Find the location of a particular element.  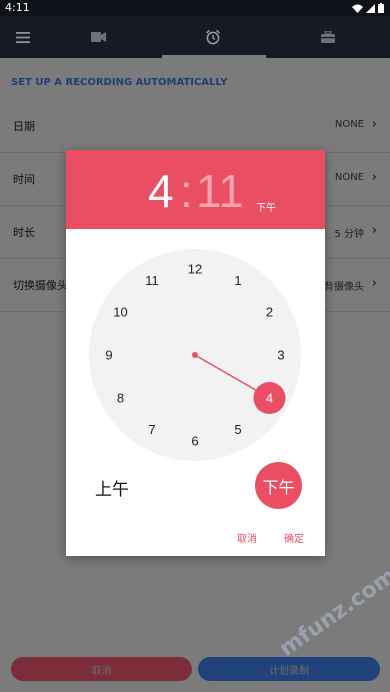

status-bar: 4:11 is located at coordinates (195, 8).